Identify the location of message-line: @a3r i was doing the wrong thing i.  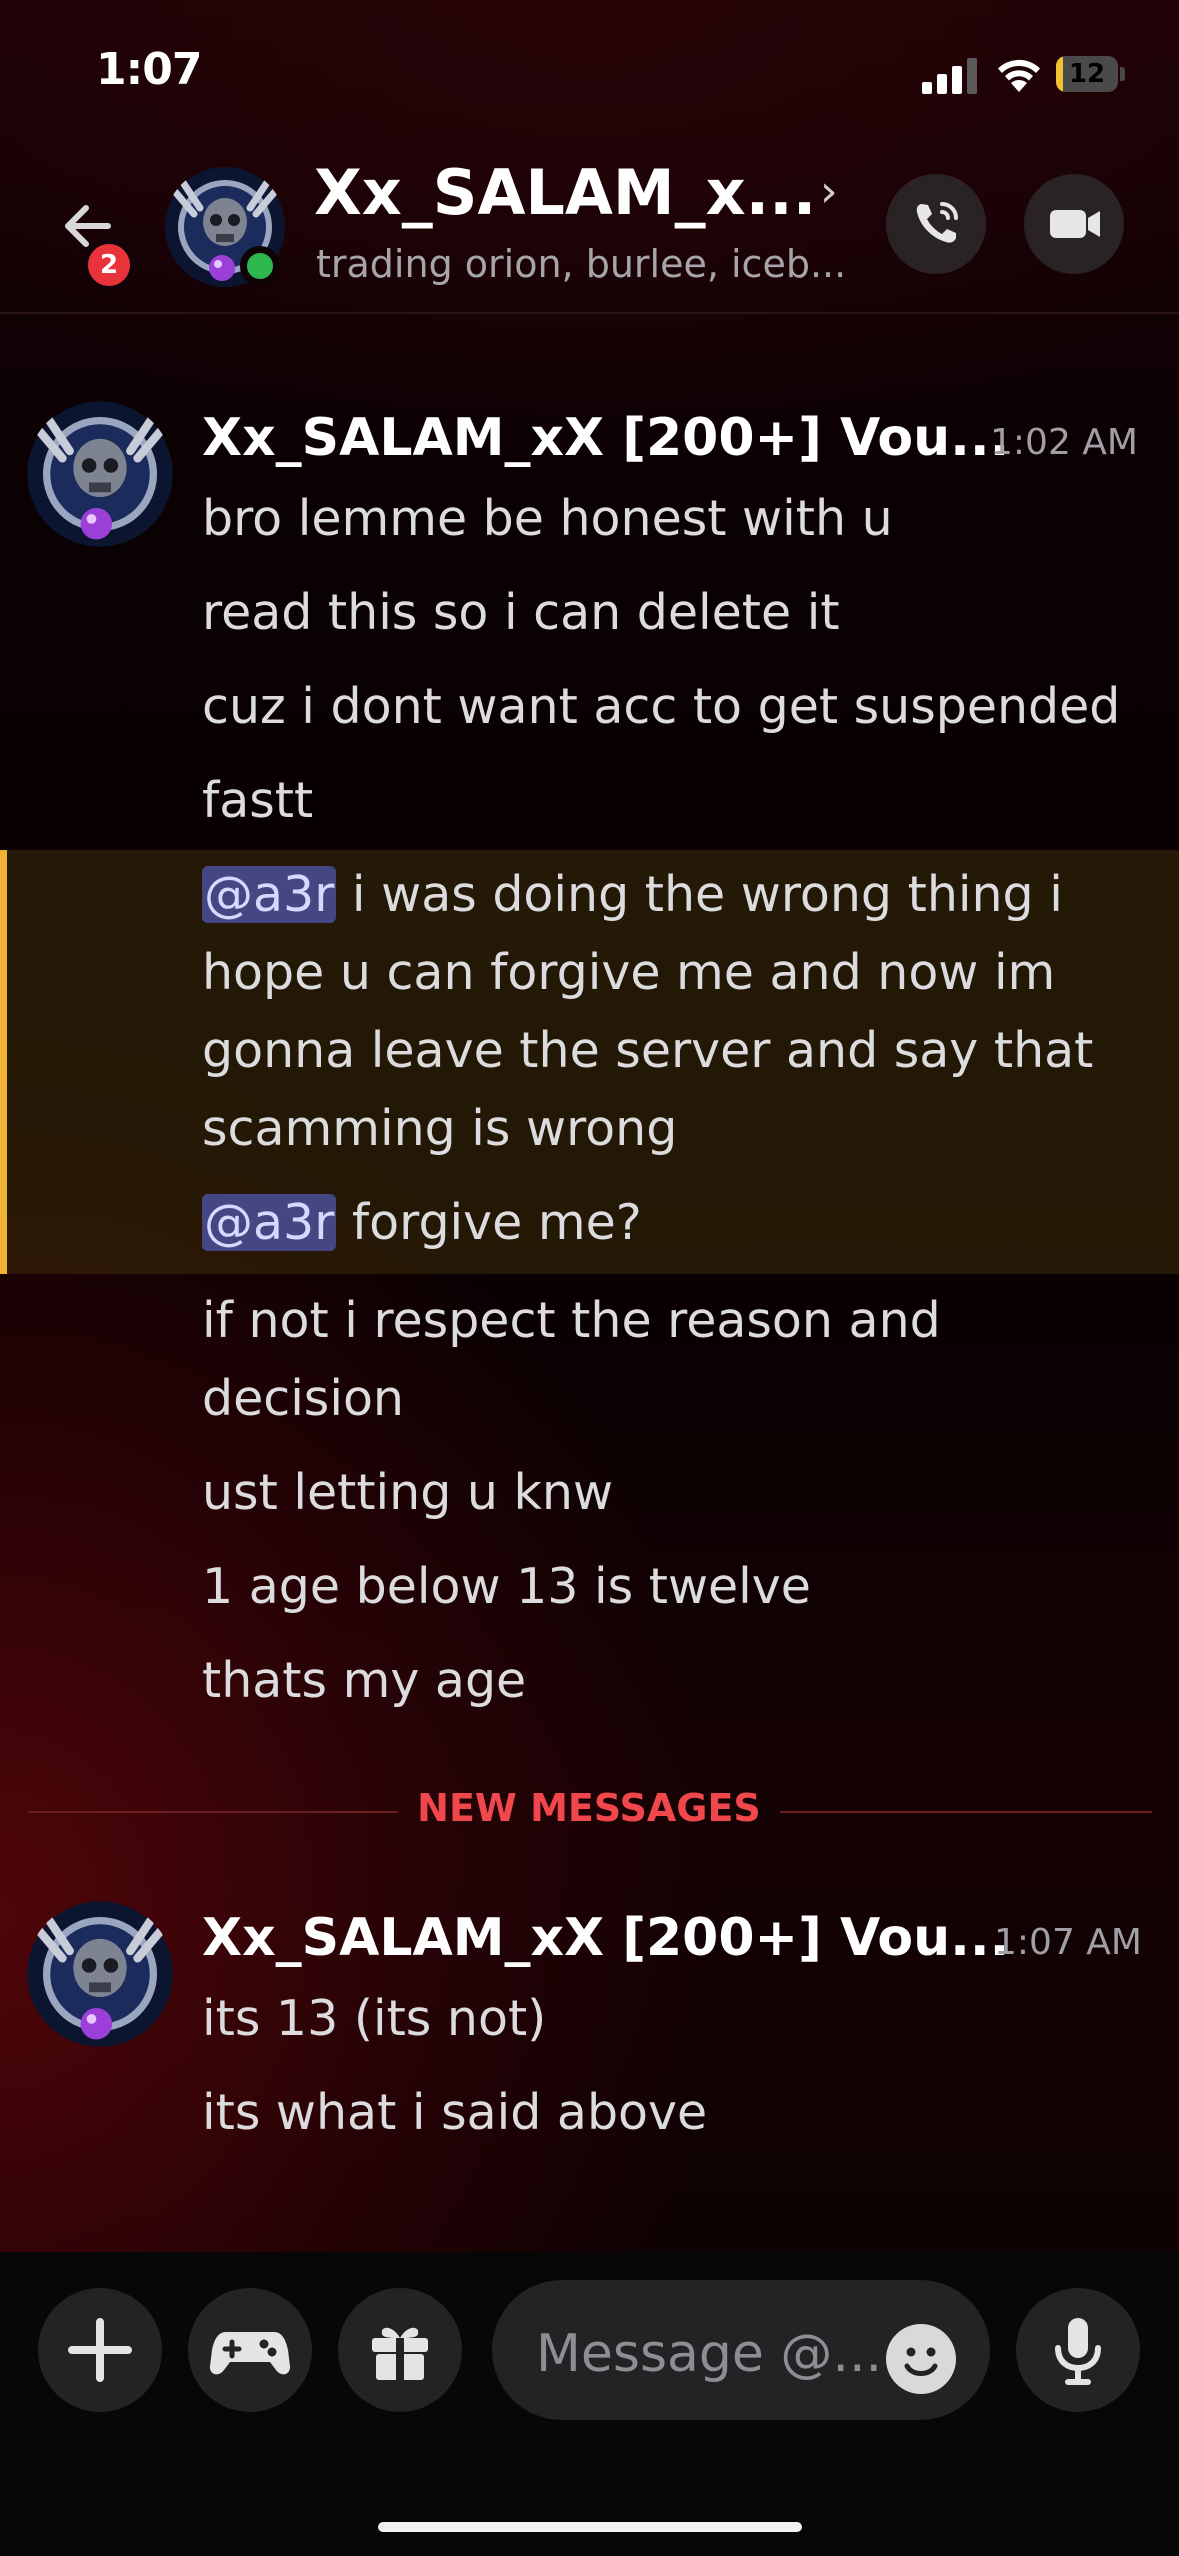
(632, 894).